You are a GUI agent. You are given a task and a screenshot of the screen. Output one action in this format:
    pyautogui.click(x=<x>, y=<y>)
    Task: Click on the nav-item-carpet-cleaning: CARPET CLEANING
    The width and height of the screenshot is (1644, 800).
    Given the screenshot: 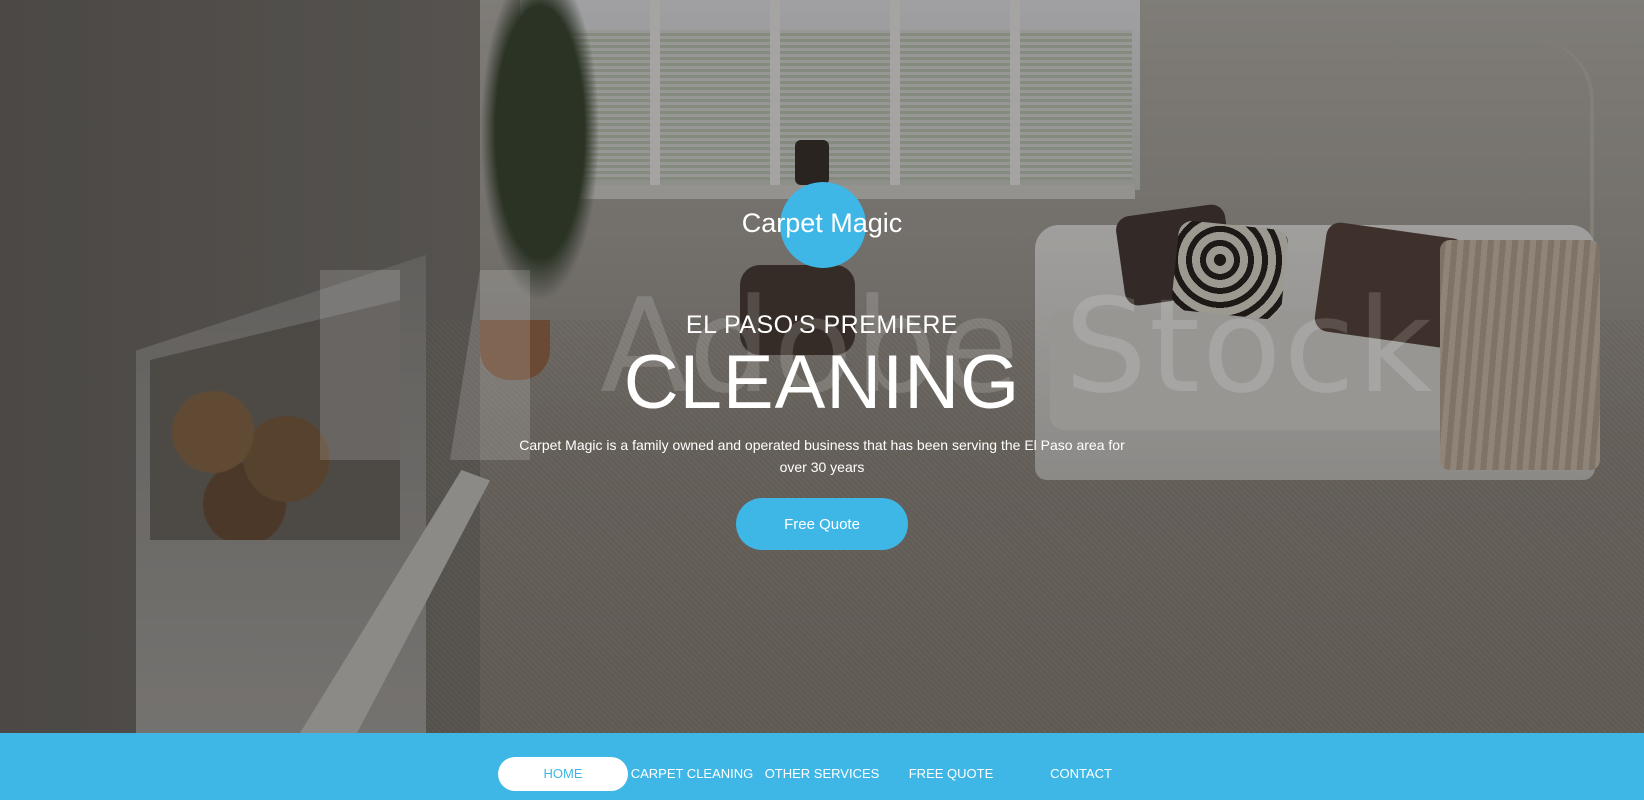 What is the action you would take?
    pyautogui.click(x=692, y=774)
    